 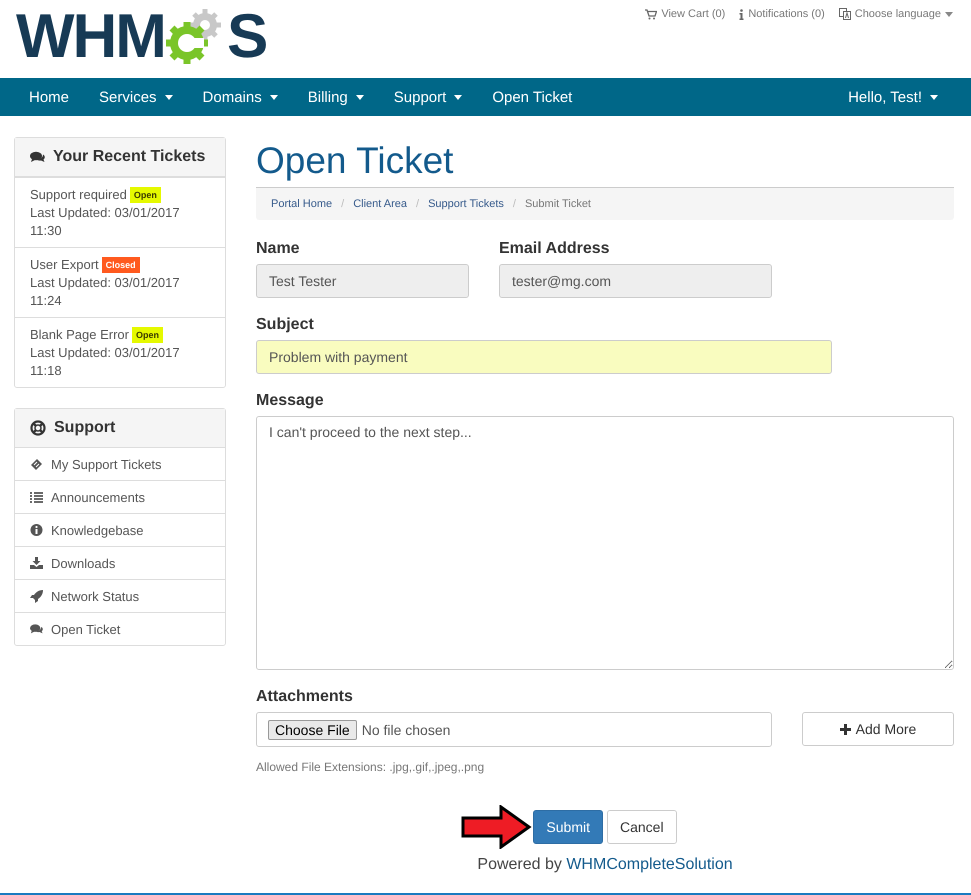 What do you see at coordinates (557, 204) in the screenshot?
I see `breadcrumb-current: Submit Ticket` at bounding box center [557, 204].